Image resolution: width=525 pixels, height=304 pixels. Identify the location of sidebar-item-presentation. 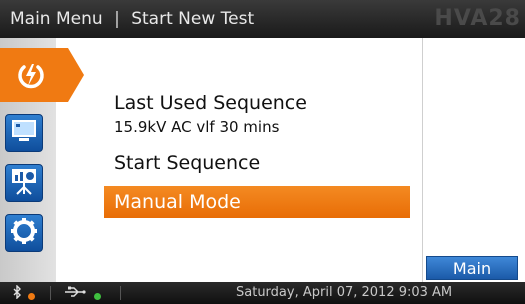
(24, 183).